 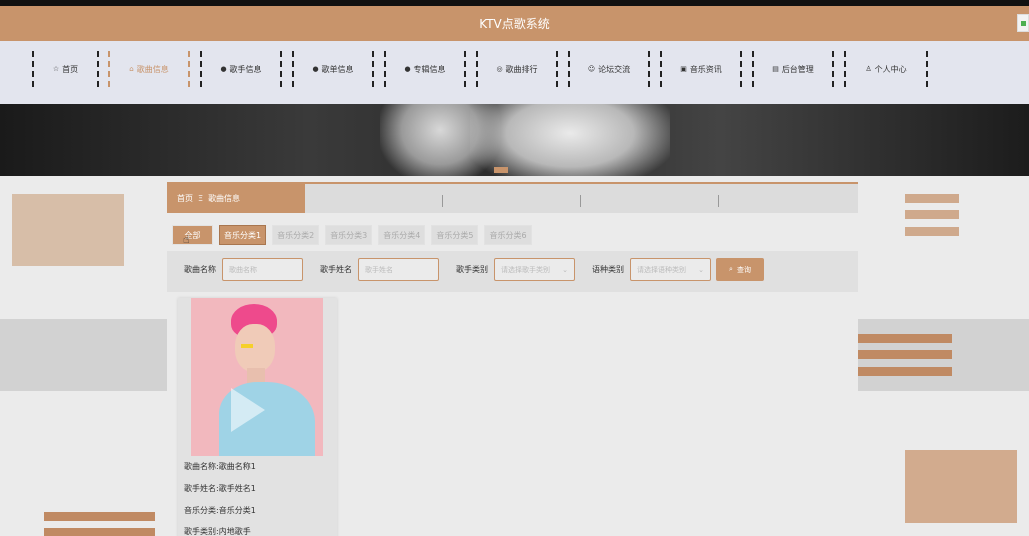 What do you see at coordinates (402, 235) in the screenshot?
I see `category-button: 音乐分类4` at bounding box center [402, 235].